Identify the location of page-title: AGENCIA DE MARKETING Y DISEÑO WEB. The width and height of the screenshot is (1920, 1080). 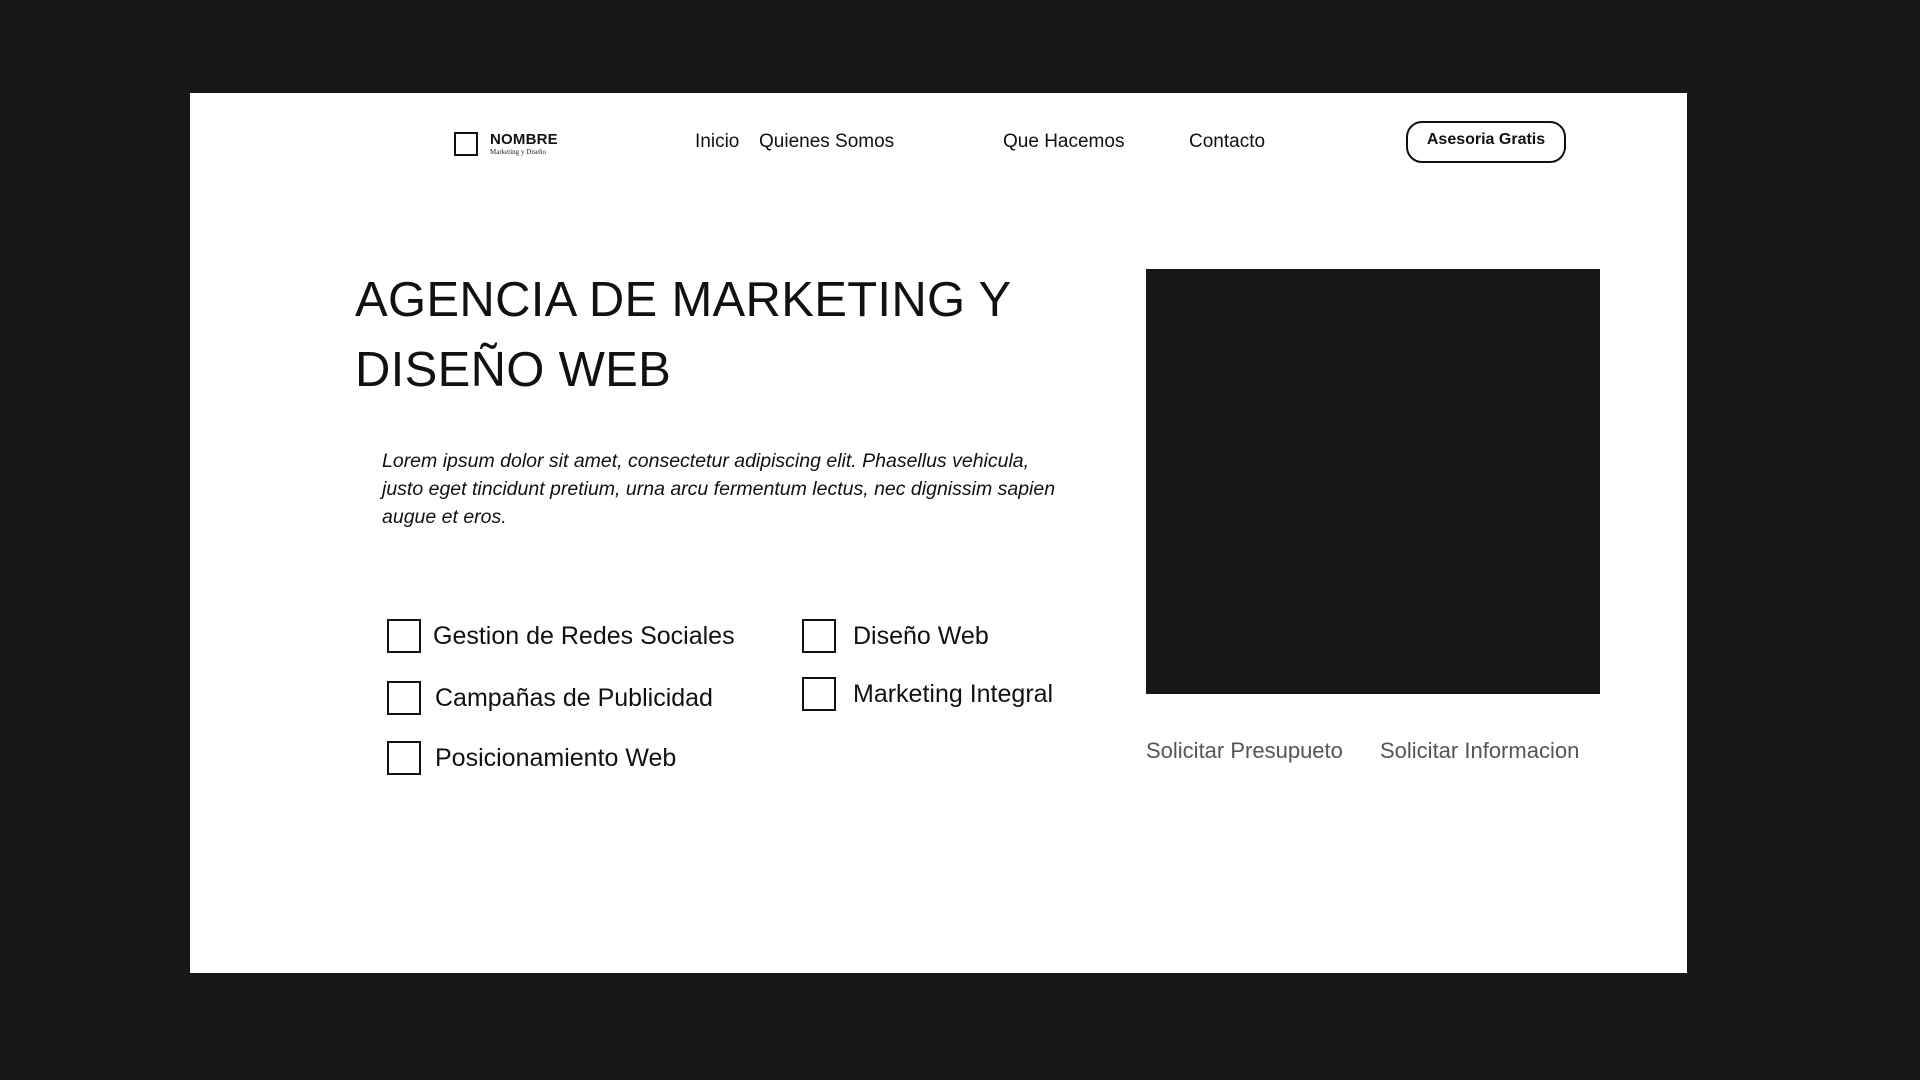
(683, 335).